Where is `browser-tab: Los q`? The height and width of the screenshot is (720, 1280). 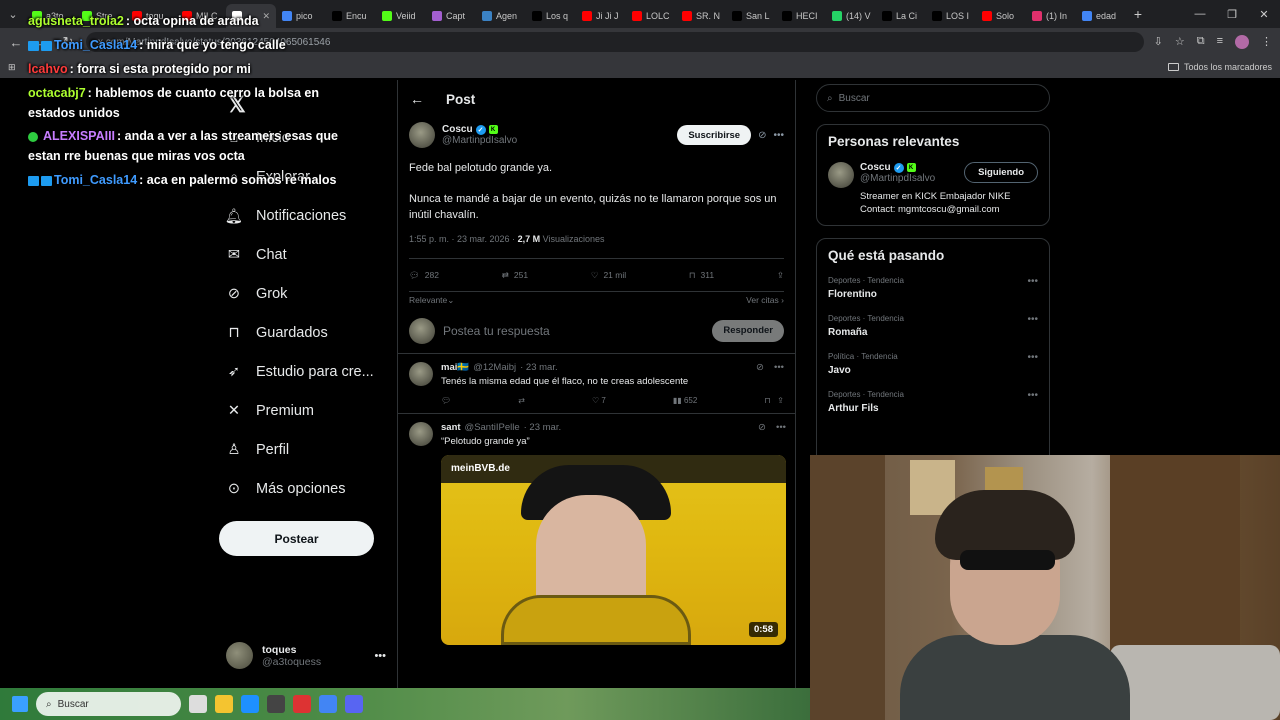
browser-tab: Los q is located at coordinates (551, 16).